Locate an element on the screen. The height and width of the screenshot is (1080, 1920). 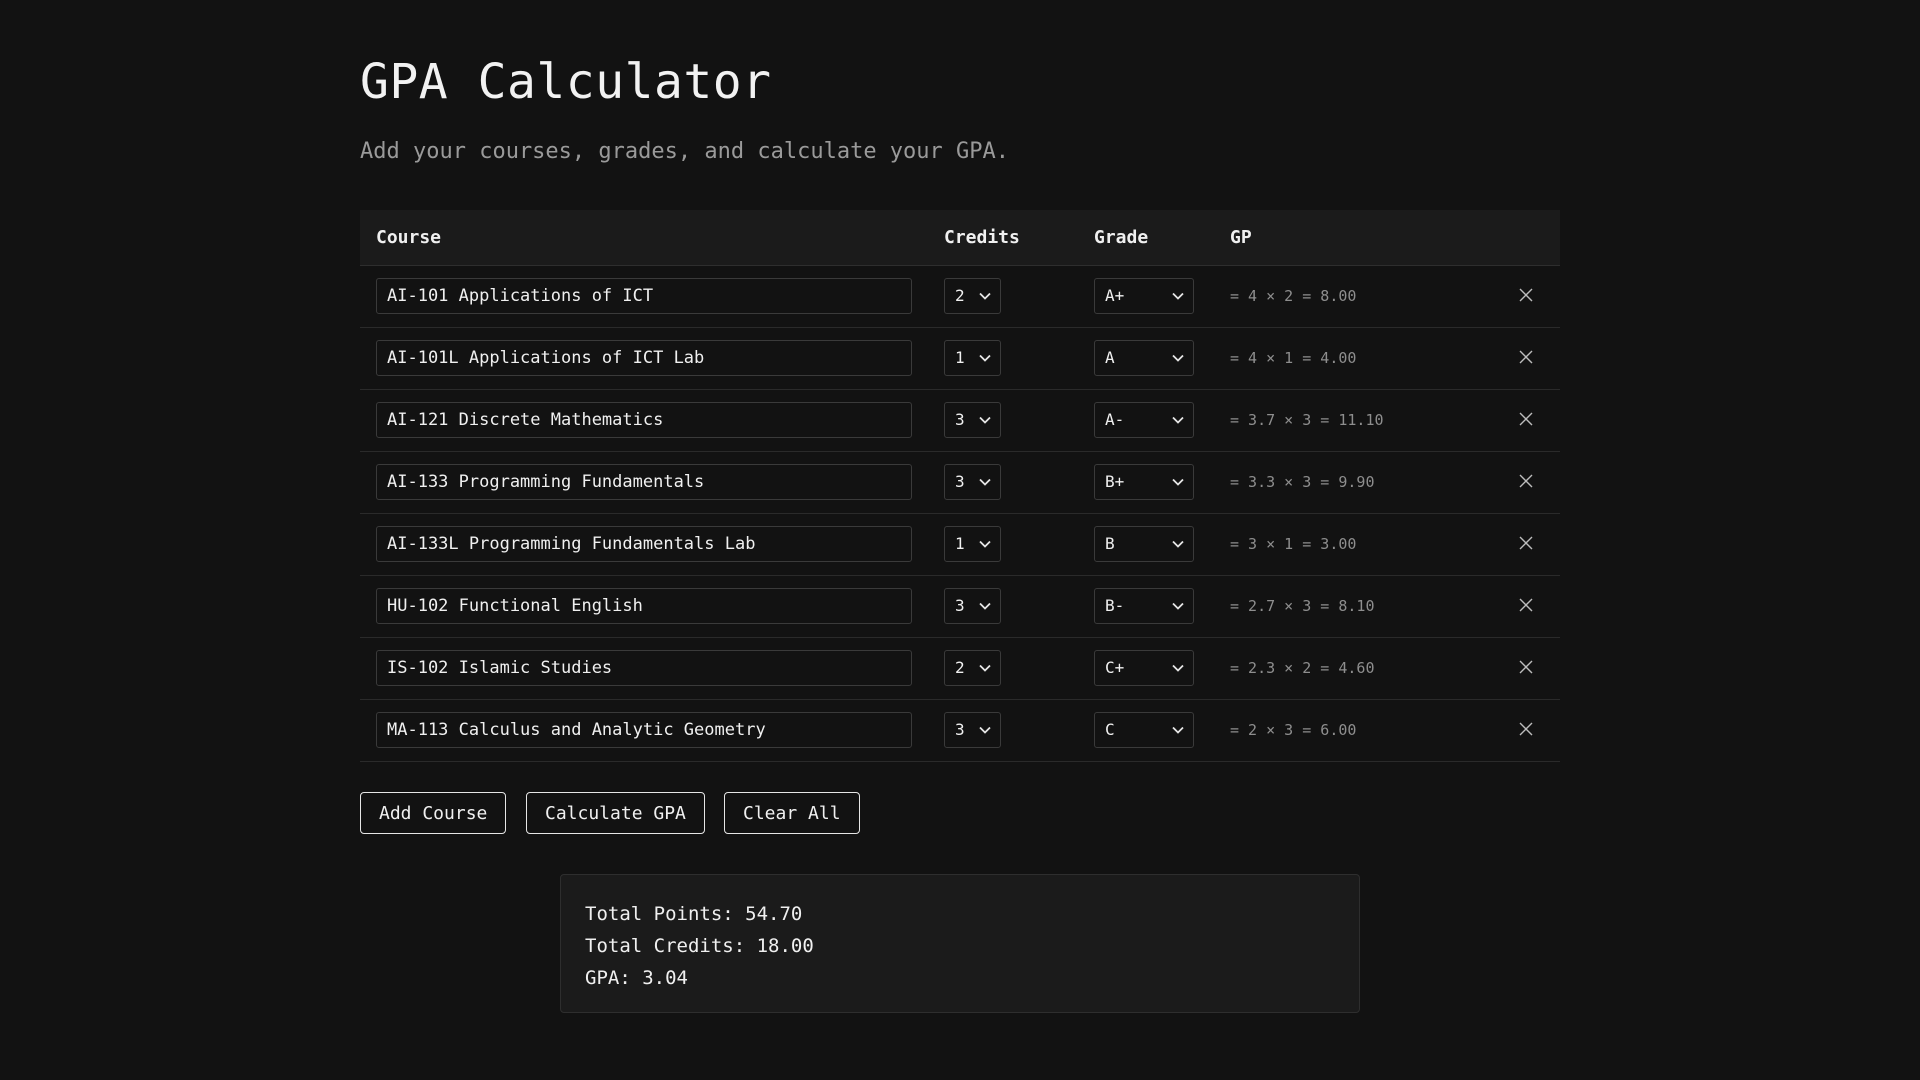
table-row: 3 B+ = 3.3 × 3 = 9.90 is located at coordinates (960, 483).